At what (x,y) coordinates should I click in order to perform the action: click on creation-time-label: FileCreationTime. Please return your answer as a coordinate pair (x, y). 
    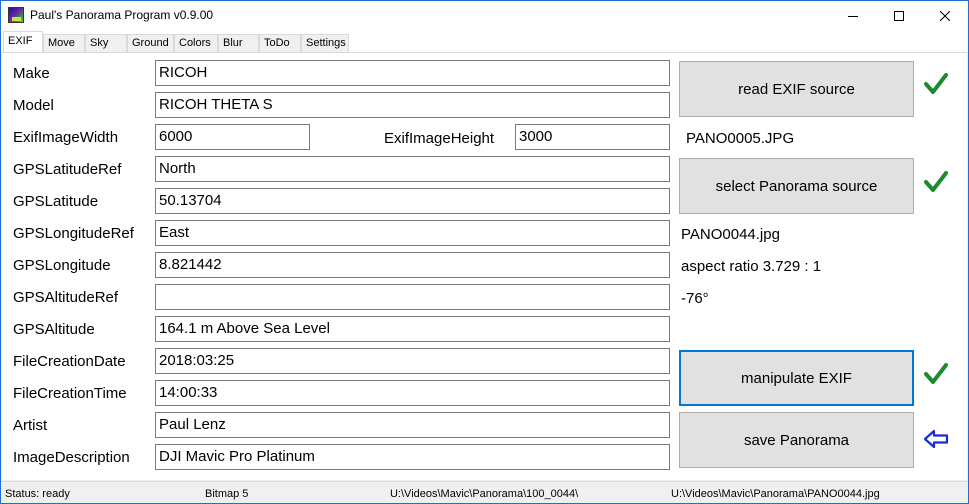
    Looking at the image, I should click on (70, 393).